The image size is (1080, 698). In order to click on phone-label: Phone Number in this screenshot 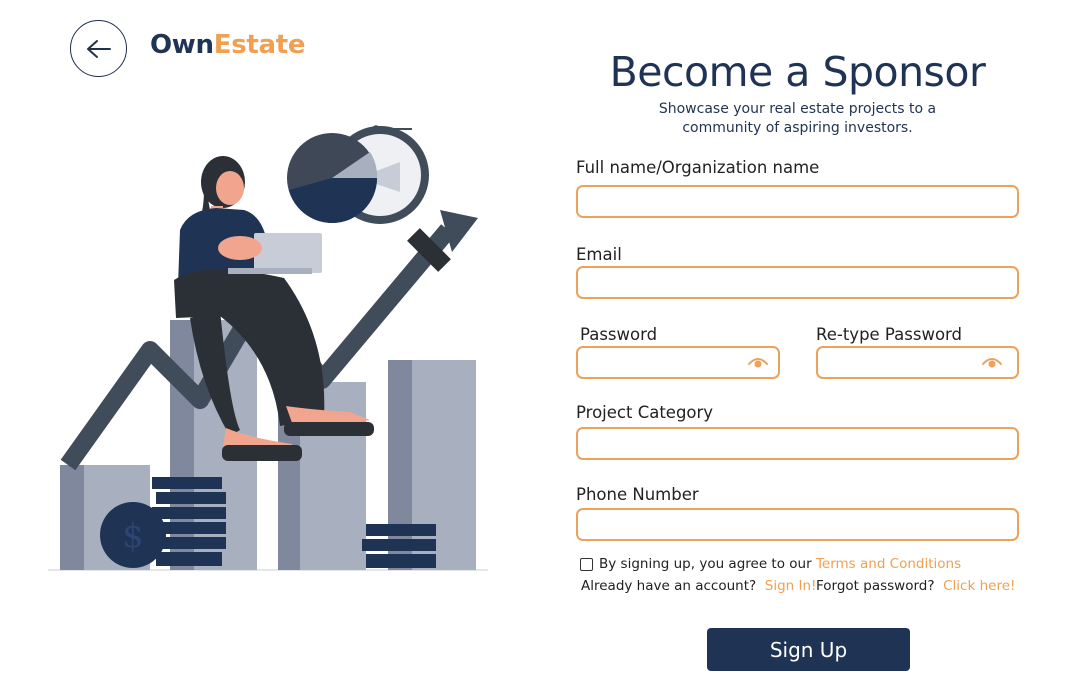, I will do `click(637, 494)`.